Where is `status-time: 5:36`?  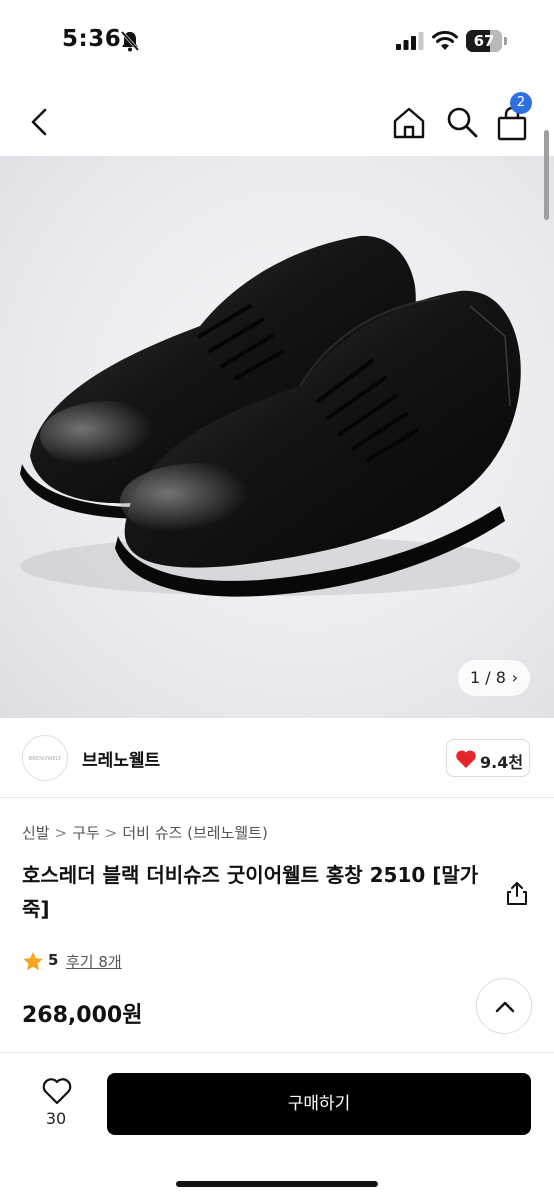 status-time: 5:36 is located at coordinates (92, 39).